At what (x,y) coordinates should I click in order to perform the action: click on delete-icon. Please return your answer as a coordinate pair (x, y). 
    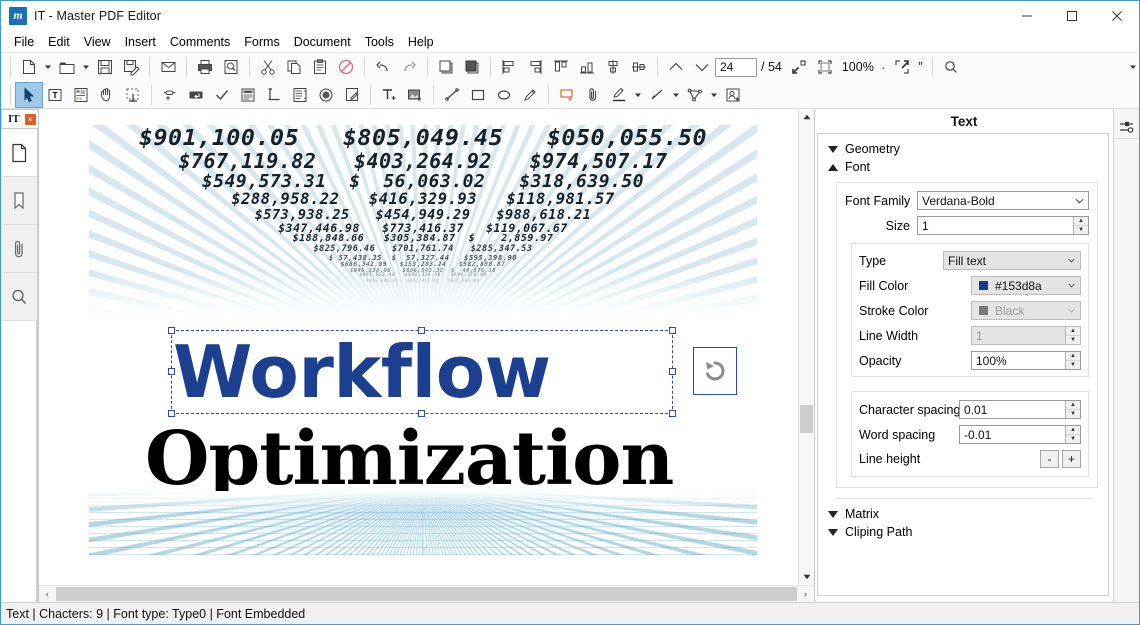
    Looking at the image, I should click on (346, 67).